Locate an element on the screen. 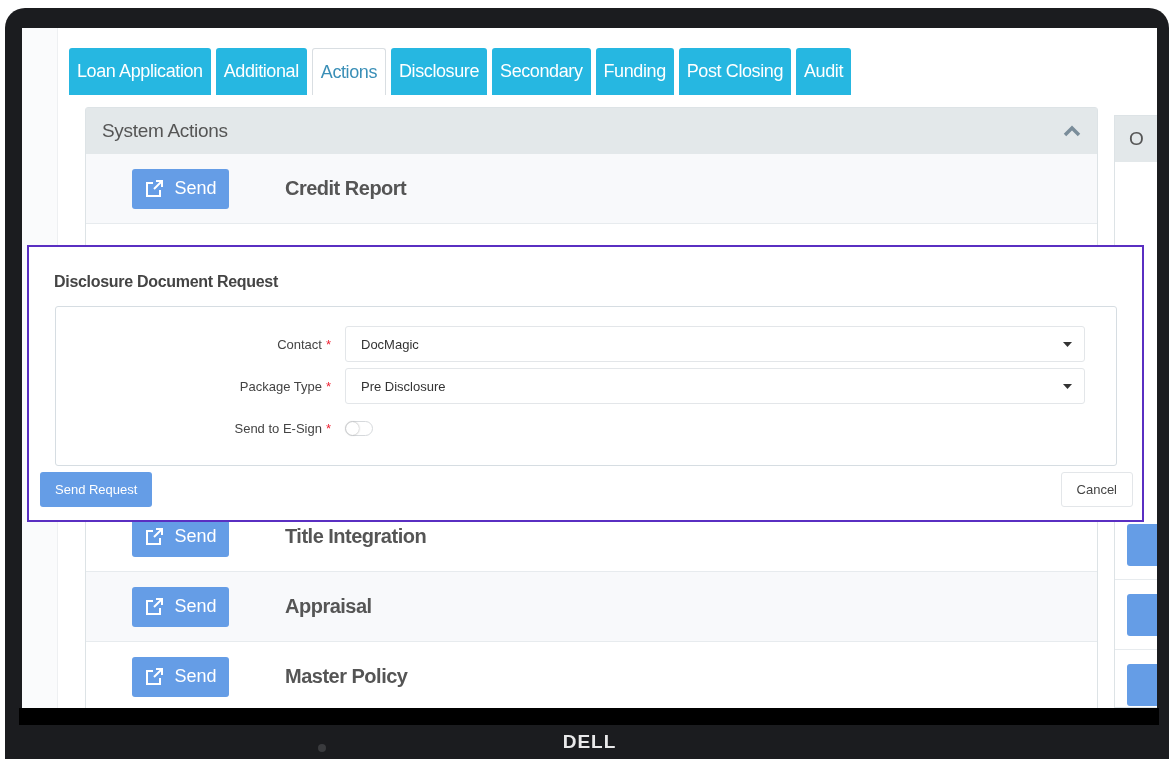 This screenshot has width=1169, height=759. select-field: Pre Disclosure is located at coordinates (715, 386).